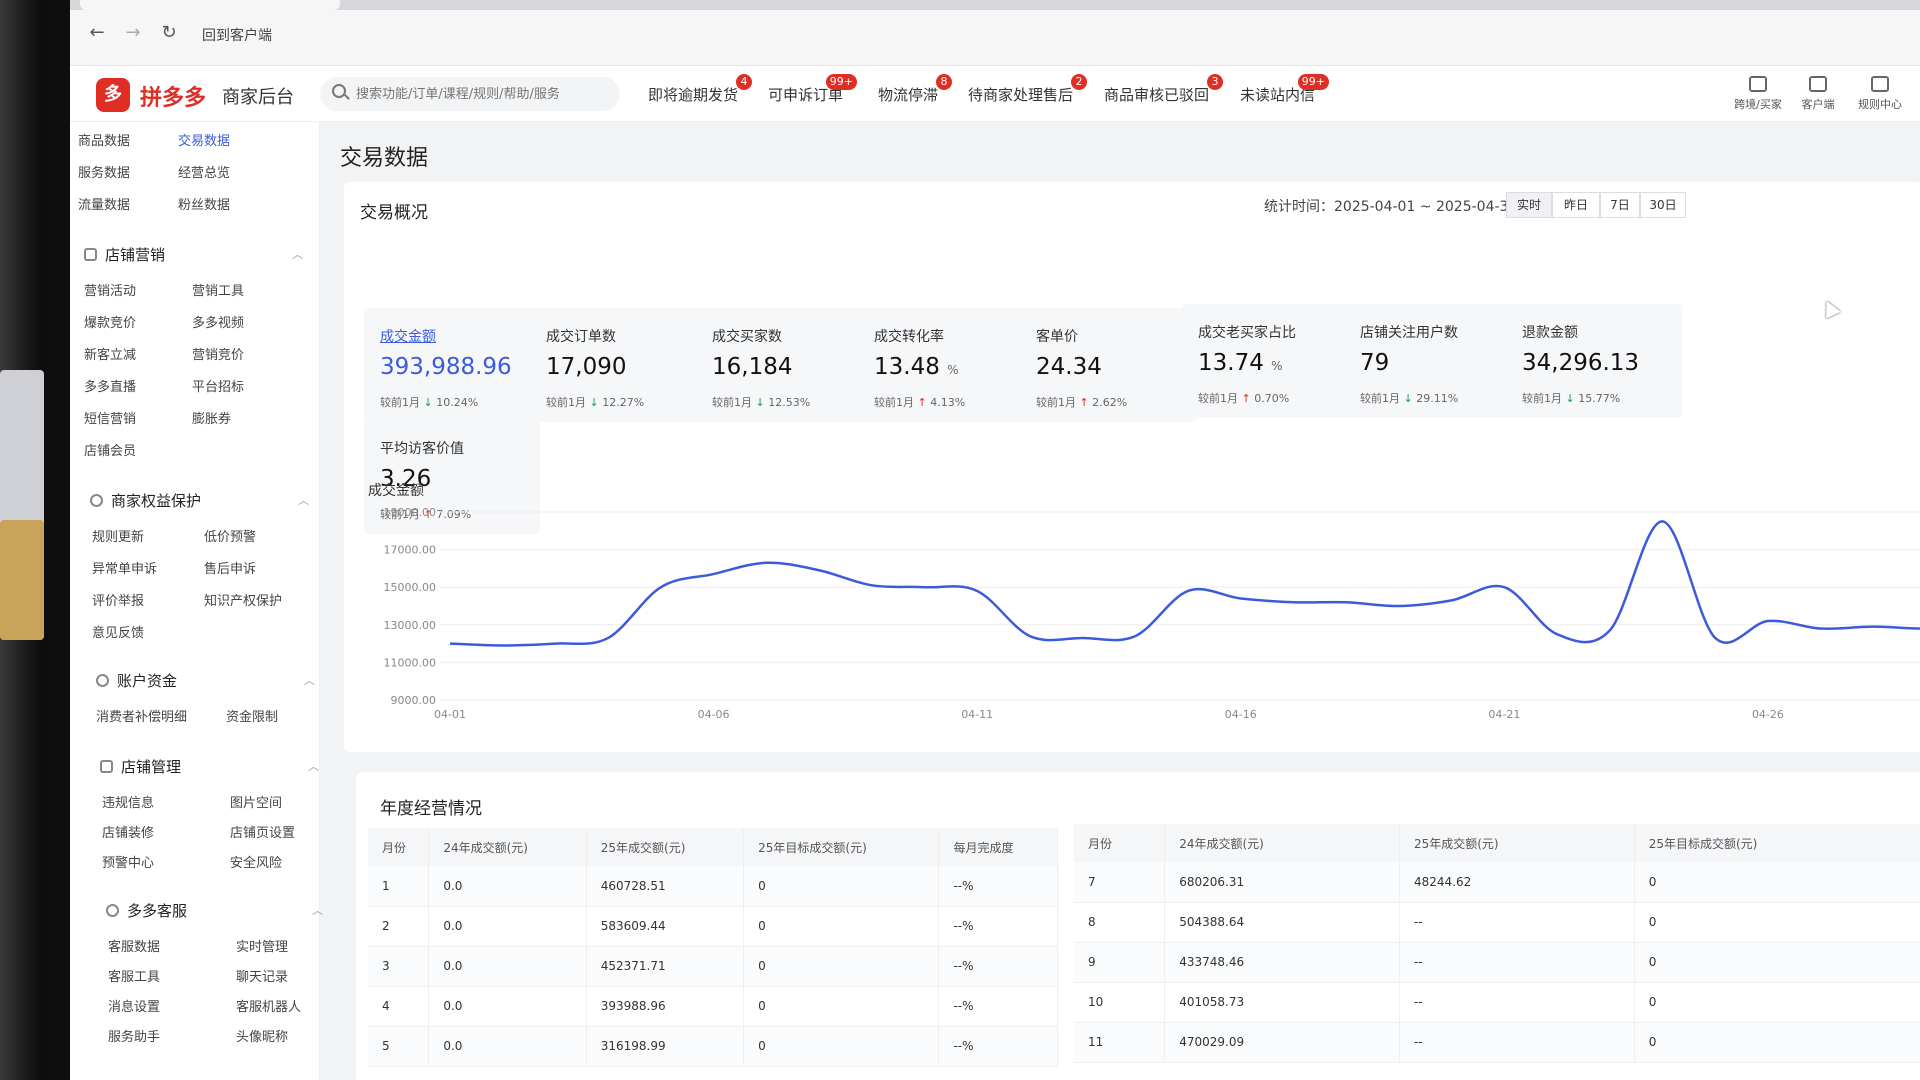 The width and height of the screenshot is (1920, 1080). What do you see at coordinates (110, 449) in the screenshot?
I see `sidebar-item: 店铺会员` at bounding box center [110, 449].